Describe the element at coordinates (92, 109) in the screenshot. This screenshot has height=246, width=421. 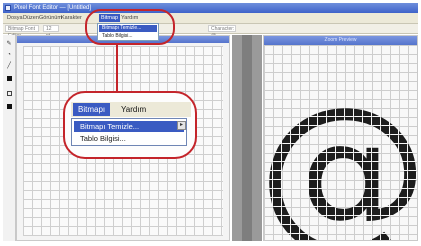
I see `zoom-menu-bitmap: Bitmapı` at that location.